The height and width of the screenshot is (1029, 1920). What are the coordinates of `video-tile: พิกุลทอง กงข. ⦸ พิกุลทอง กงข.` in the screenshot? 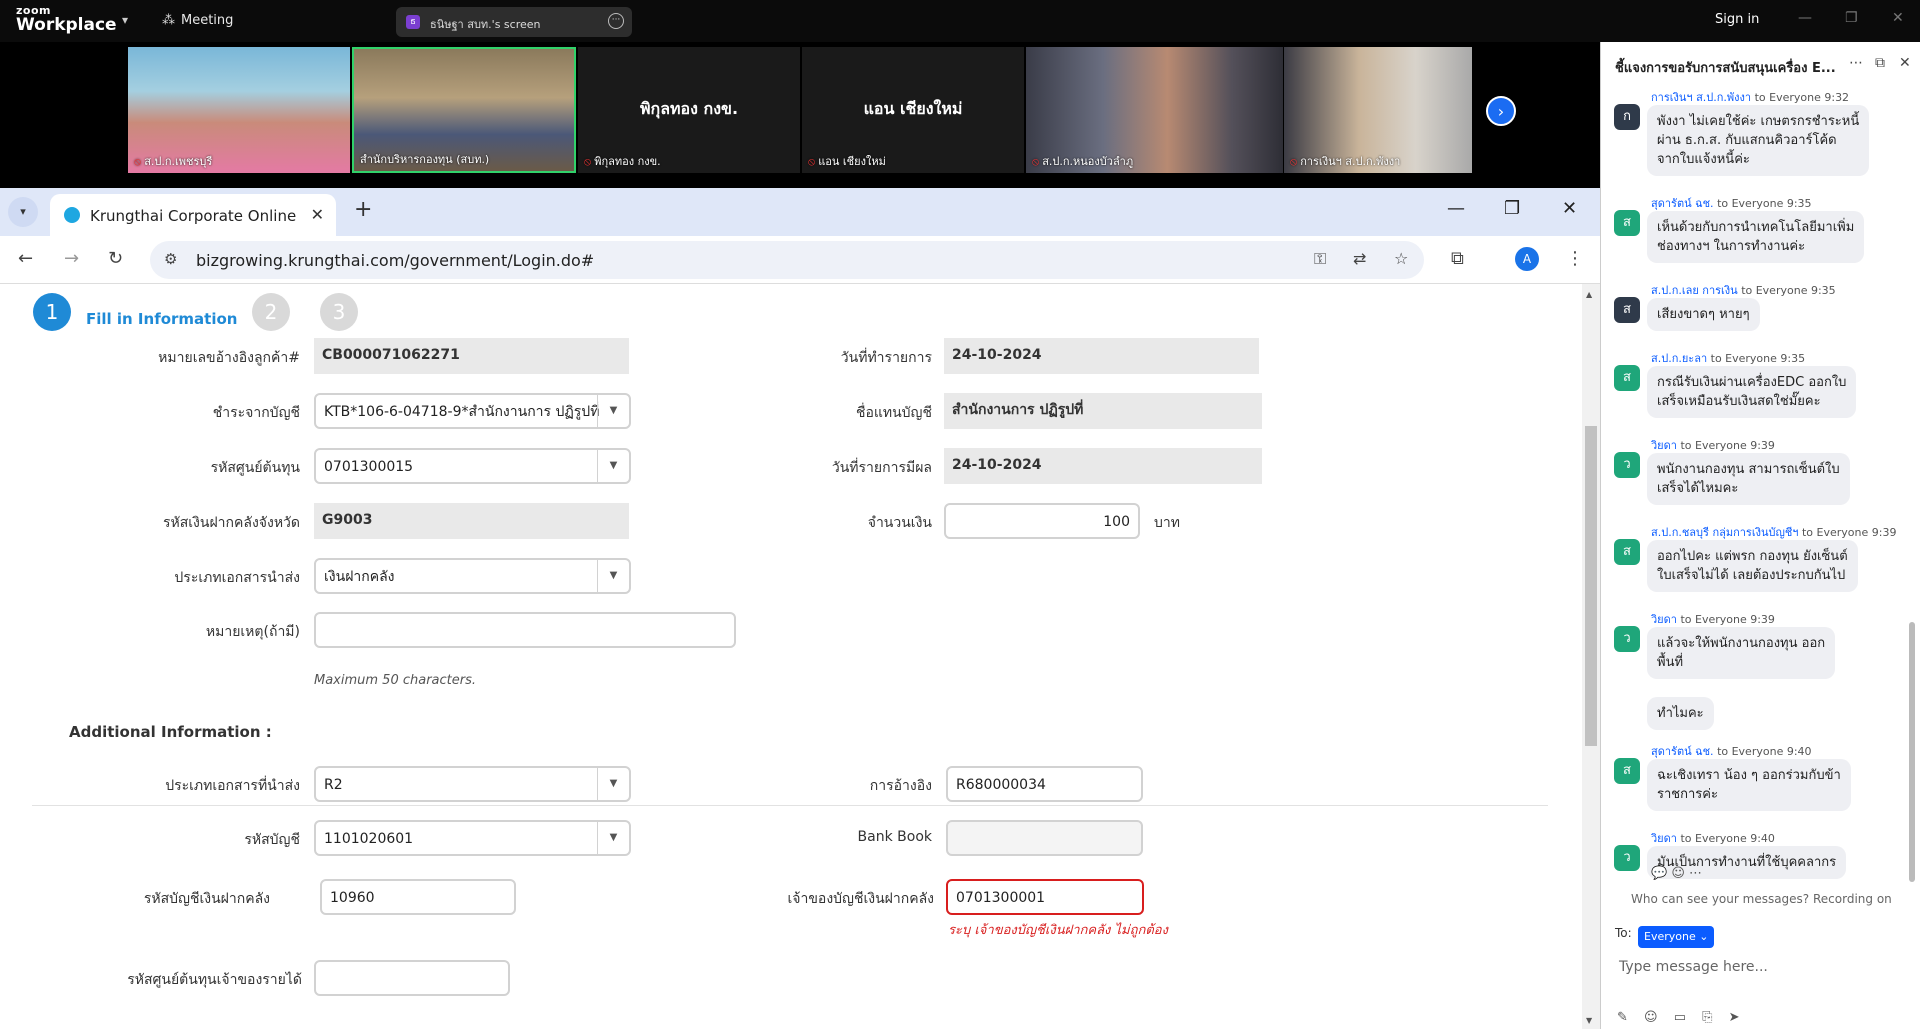 It's located at (689, 110).